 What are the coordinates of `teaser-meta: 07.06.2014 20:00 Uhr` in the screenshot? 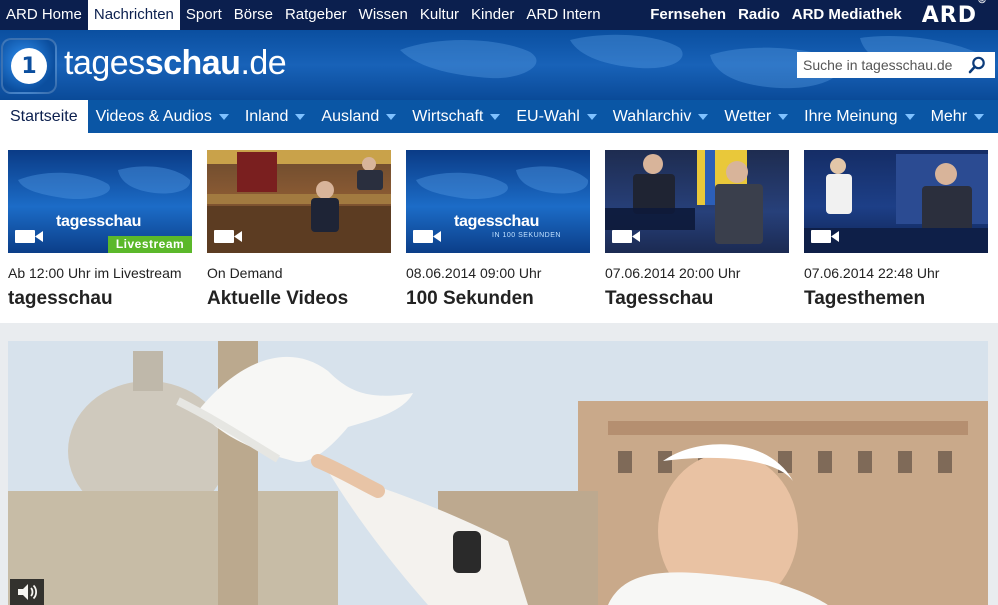 It's located at (673, 273).